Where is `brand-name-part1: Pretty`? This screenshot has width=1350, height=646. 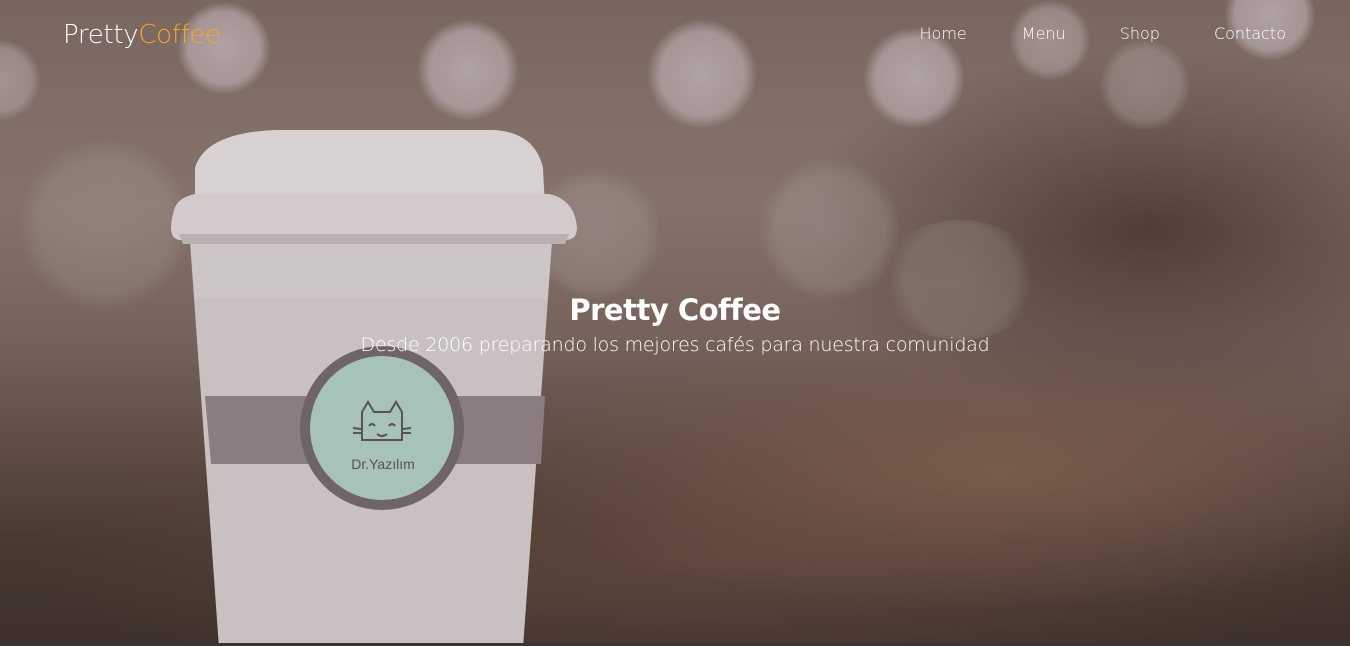
brand-name-part1: Pretty is located at coordinates (101, 35).